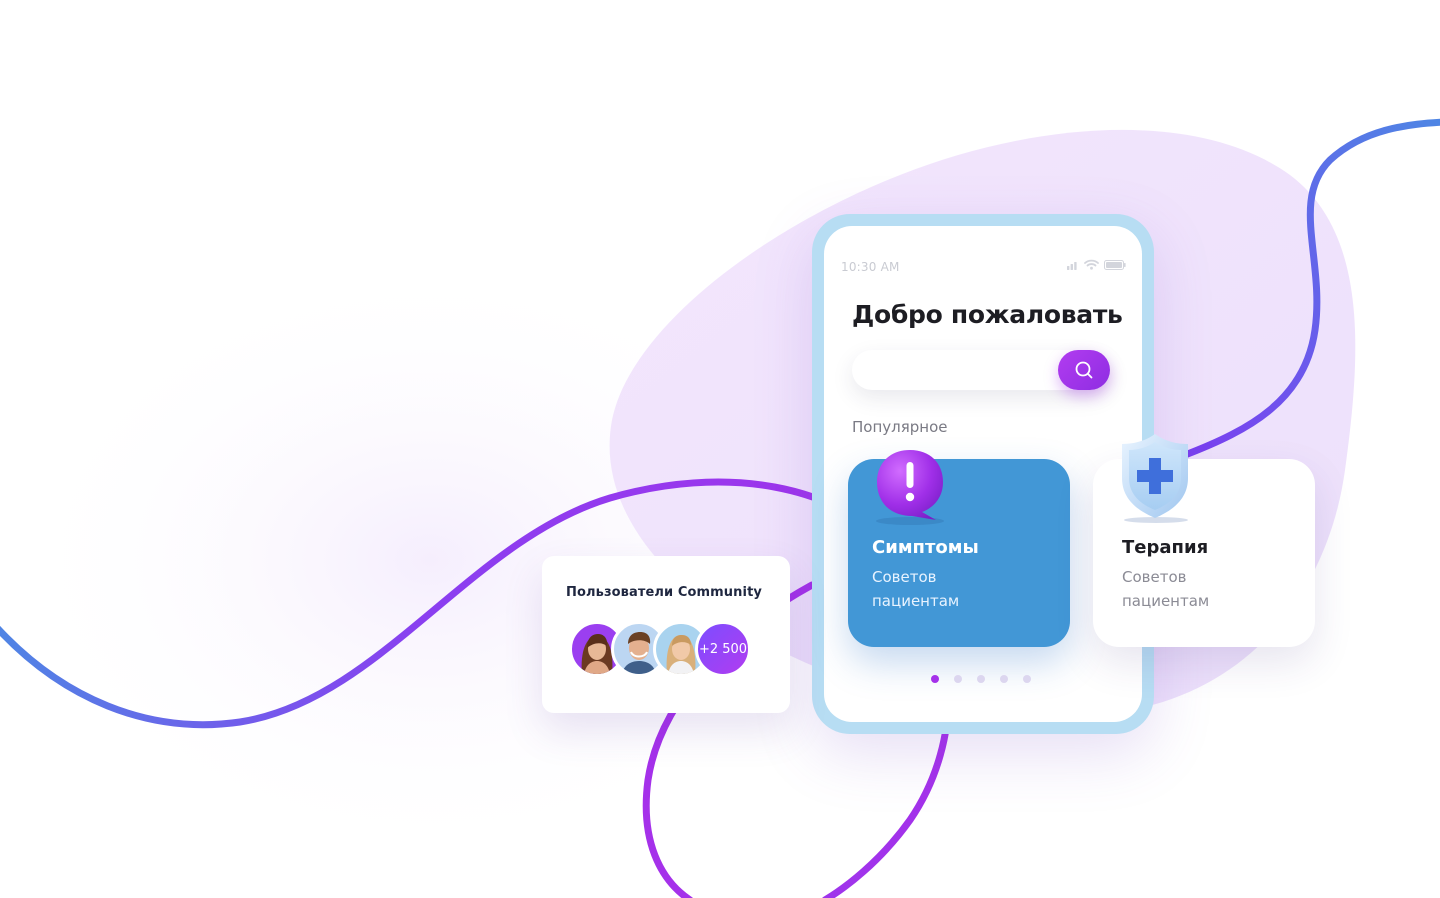  Describe the element at coordinates (1165, 547) in the screenshot. I see `card-title: Терапия` at that location.